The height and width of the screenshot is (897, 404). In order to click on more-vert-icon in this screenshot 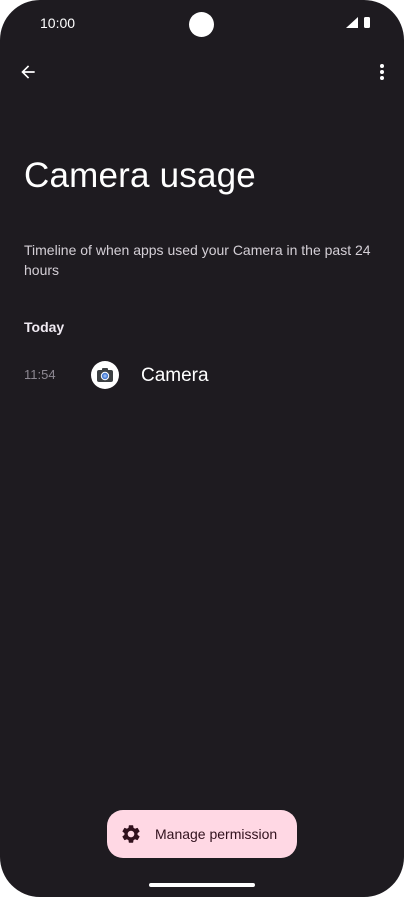, I will do `click(382, 72)`.